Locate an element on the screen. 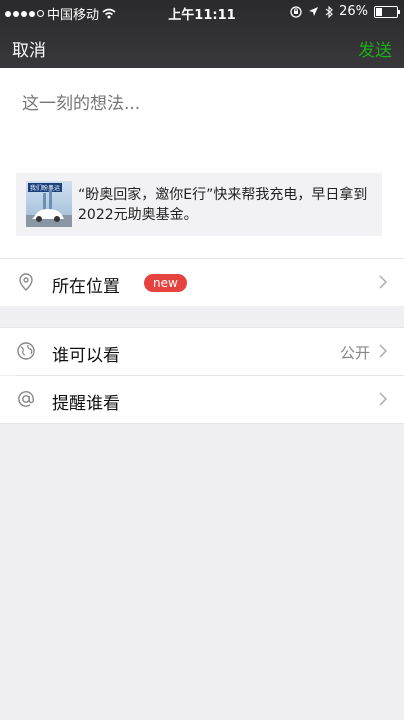  location-label: 所在位置 is located at coordinates (86, 287).